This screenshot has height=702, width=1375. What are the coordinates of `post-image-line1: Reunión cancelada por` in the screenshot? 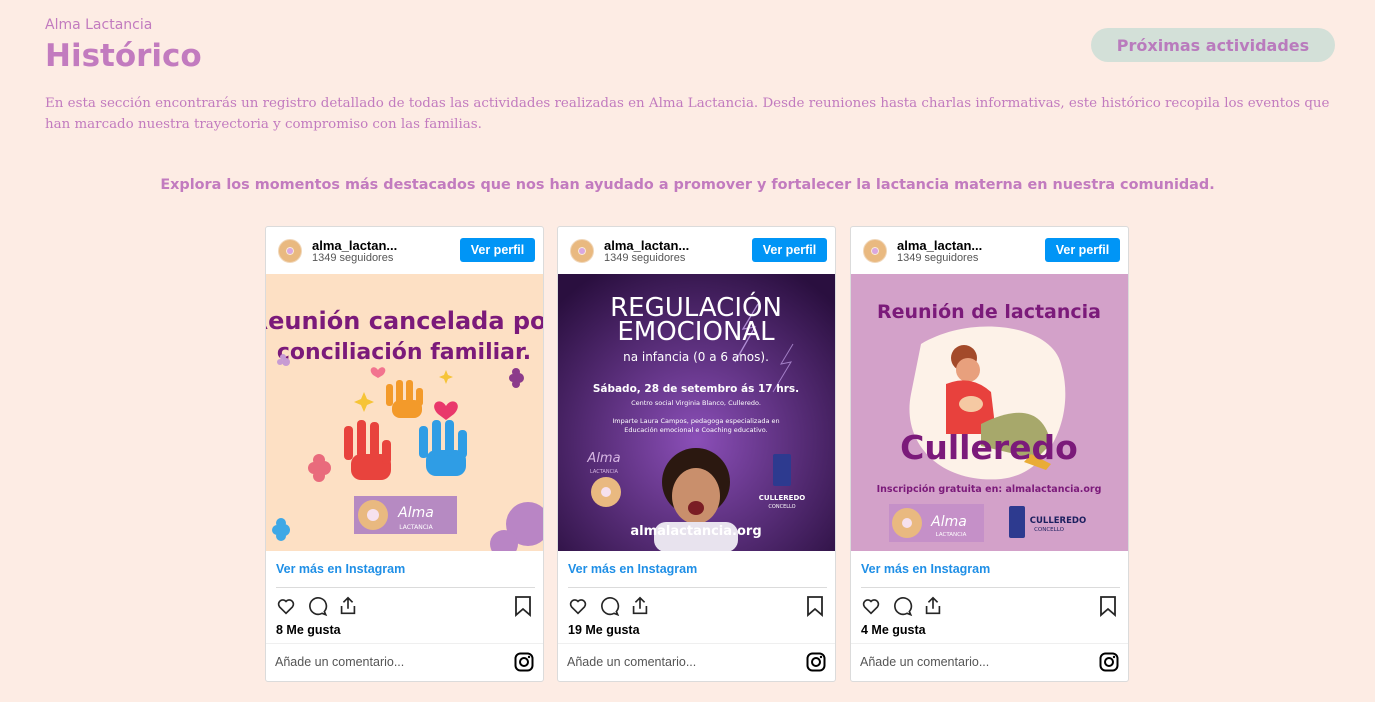 It's located at (404, 321).